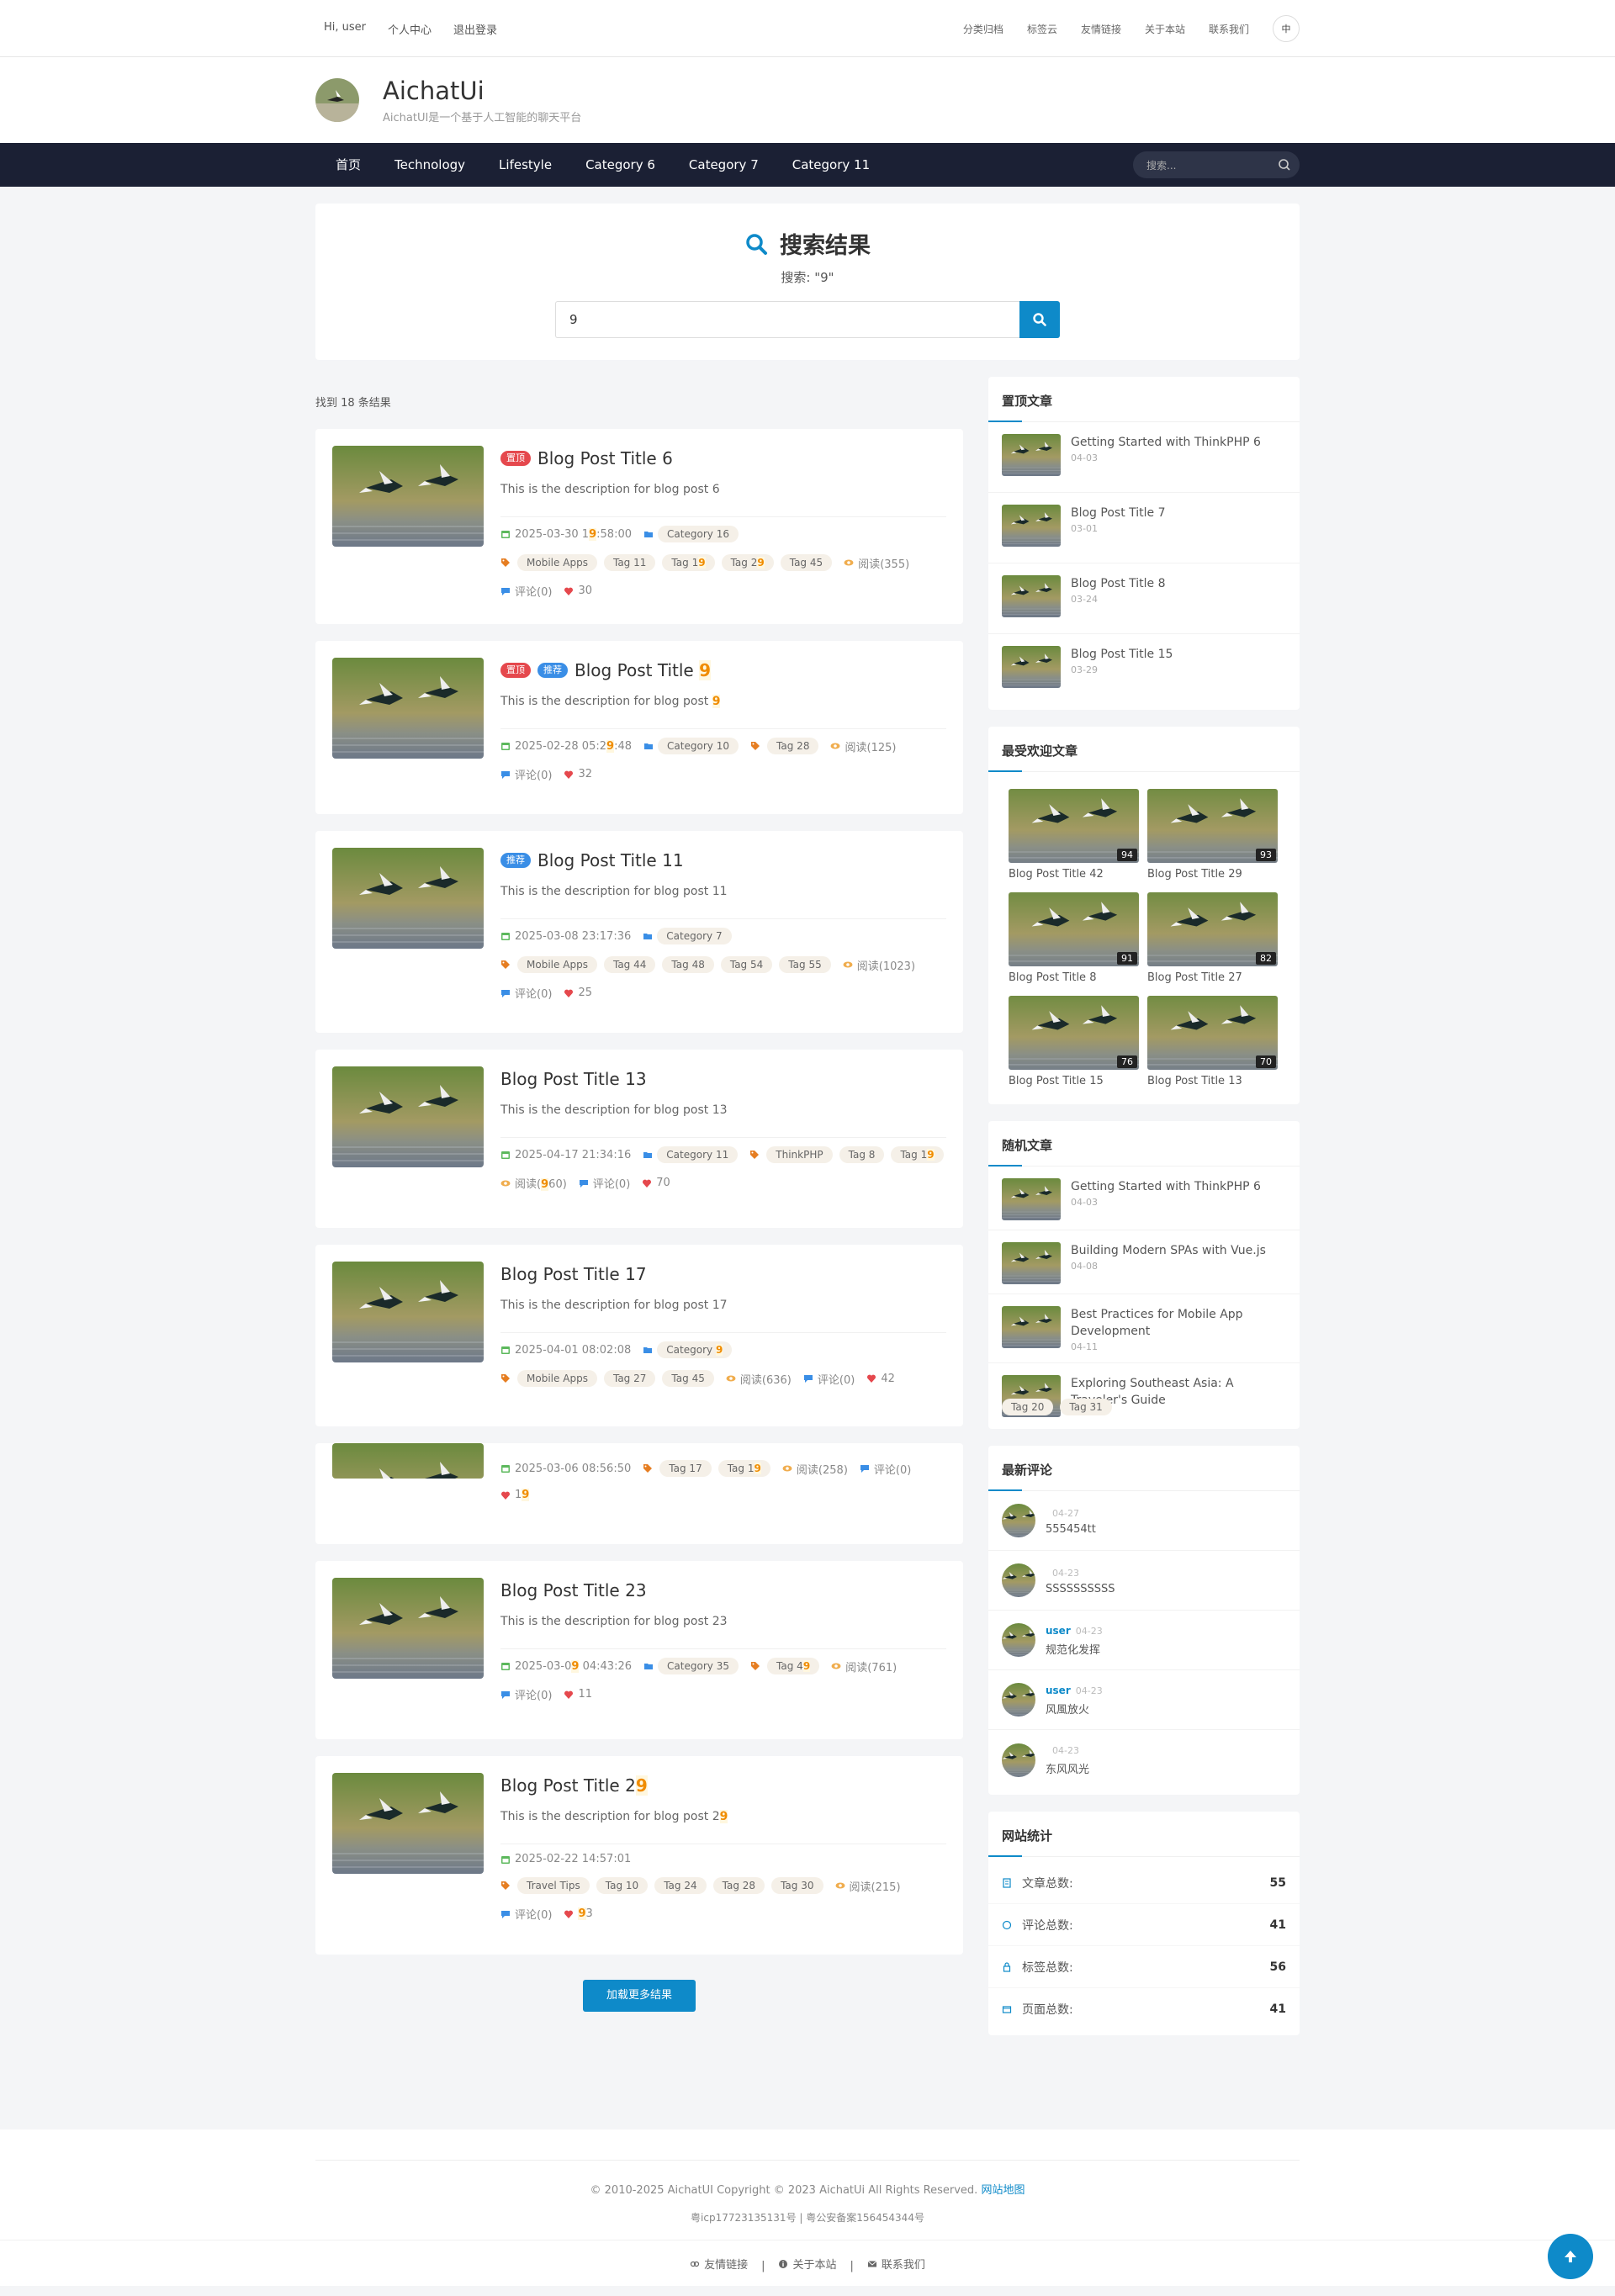 The width and height of the screenshot is (1615, 2296). I want to click on post-views: 阅读(636), so click(759, 1379).